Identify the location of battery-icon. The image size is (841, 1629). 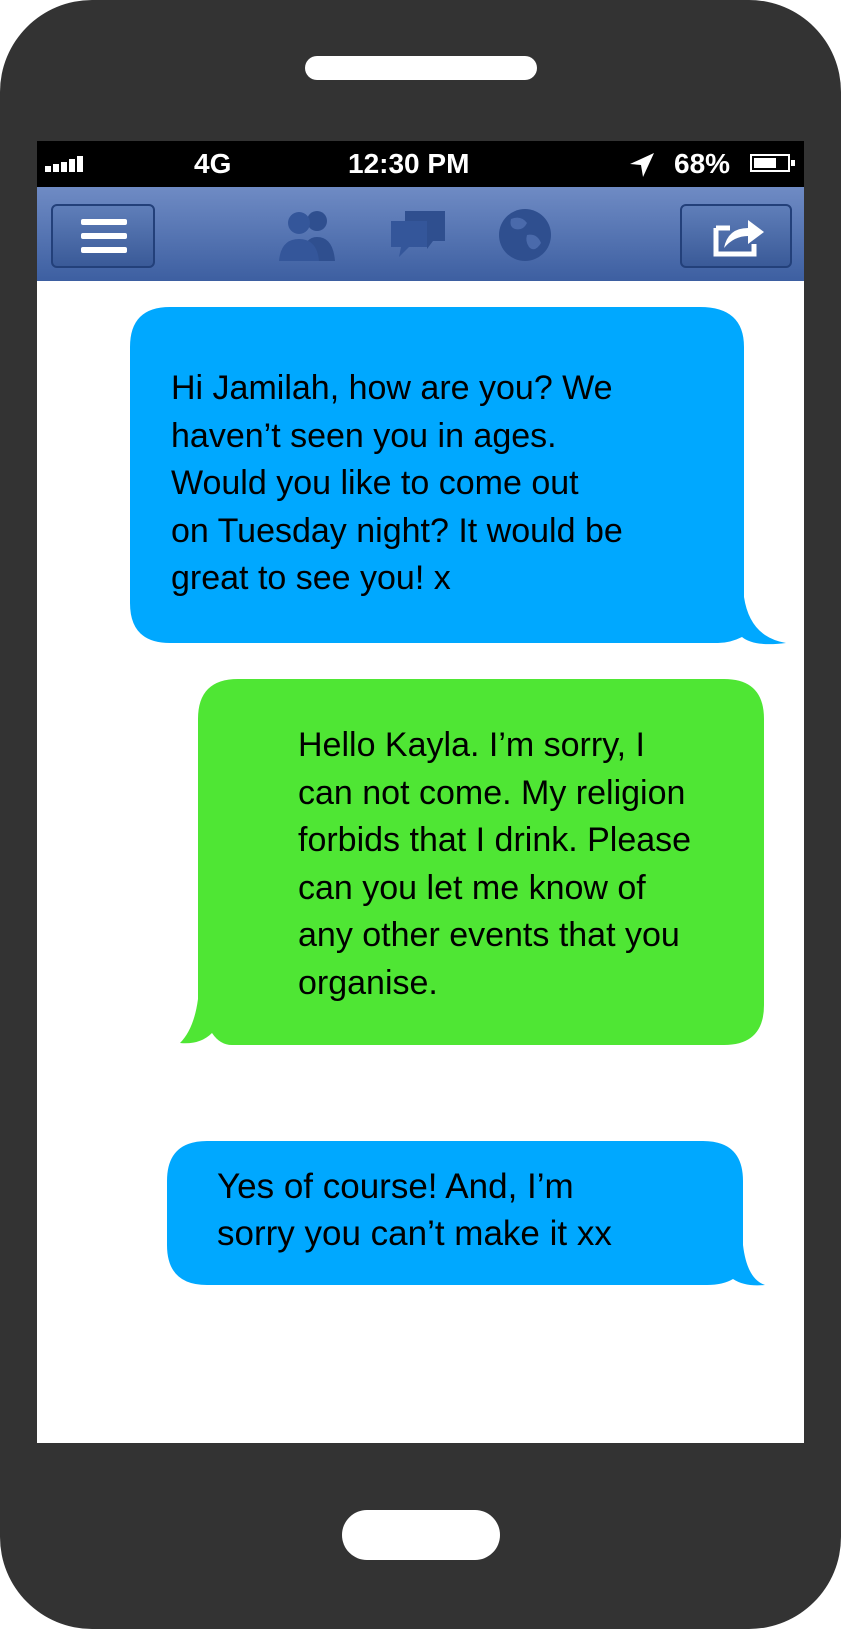
(772, 163).